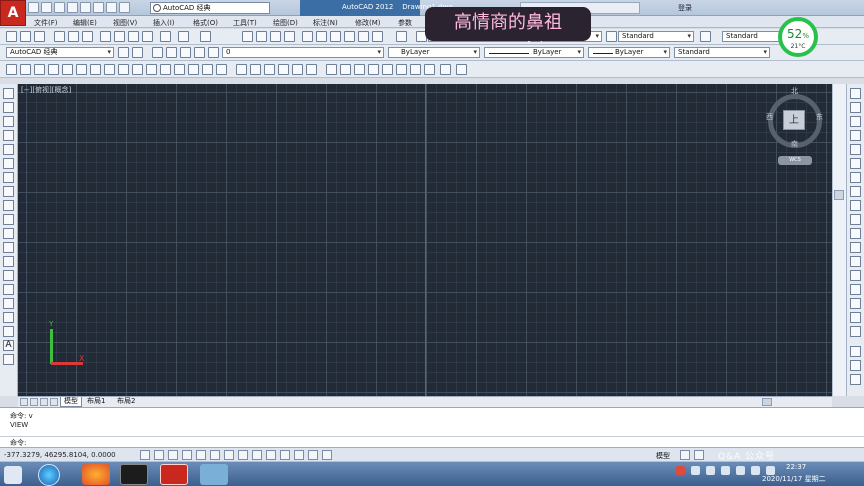 The image size is (864, 486). What do you see at coordinates (387, 69) in the screenshot?
I see `dim-space-icon` at bounding box center [387, 69].